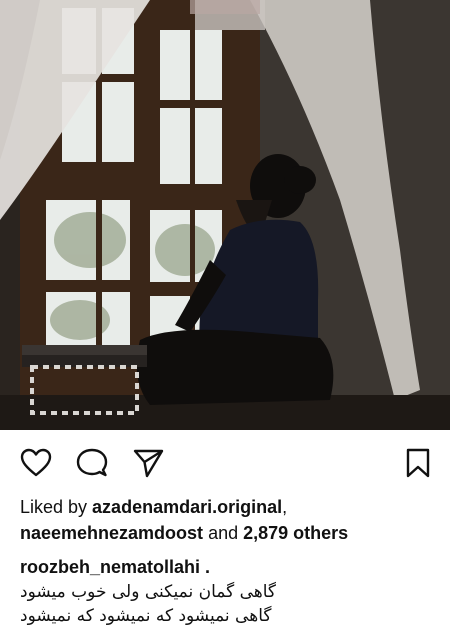  Describe the element at coordinates (148, 592) in the screenshot. I see `caption-line-1: گاهی گمان نمیکنی ولی خوب میشود` at that location.